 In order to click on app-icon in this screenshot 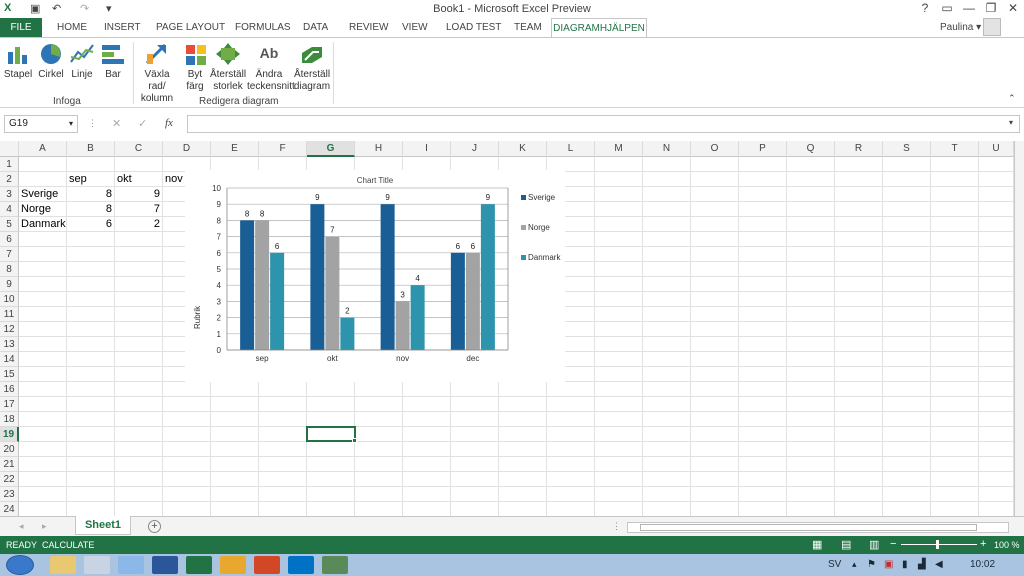, I will do `click(233, 565)`.